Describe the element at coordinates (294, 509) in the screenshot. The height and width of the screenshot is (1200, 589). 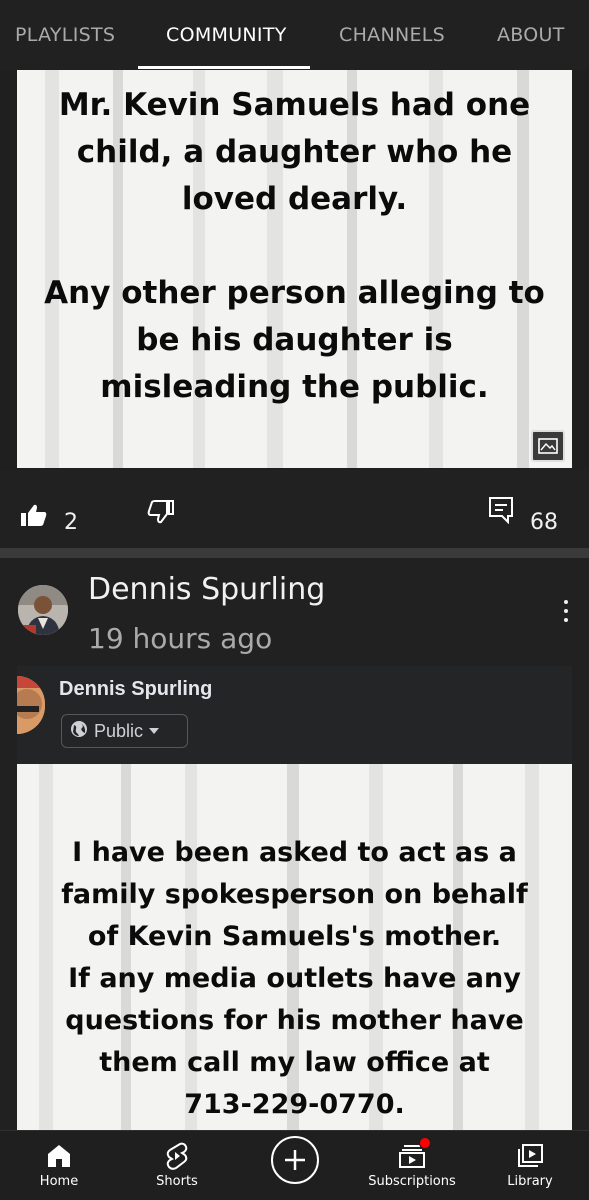
I see `post-action-bar: 2 68` at that location.